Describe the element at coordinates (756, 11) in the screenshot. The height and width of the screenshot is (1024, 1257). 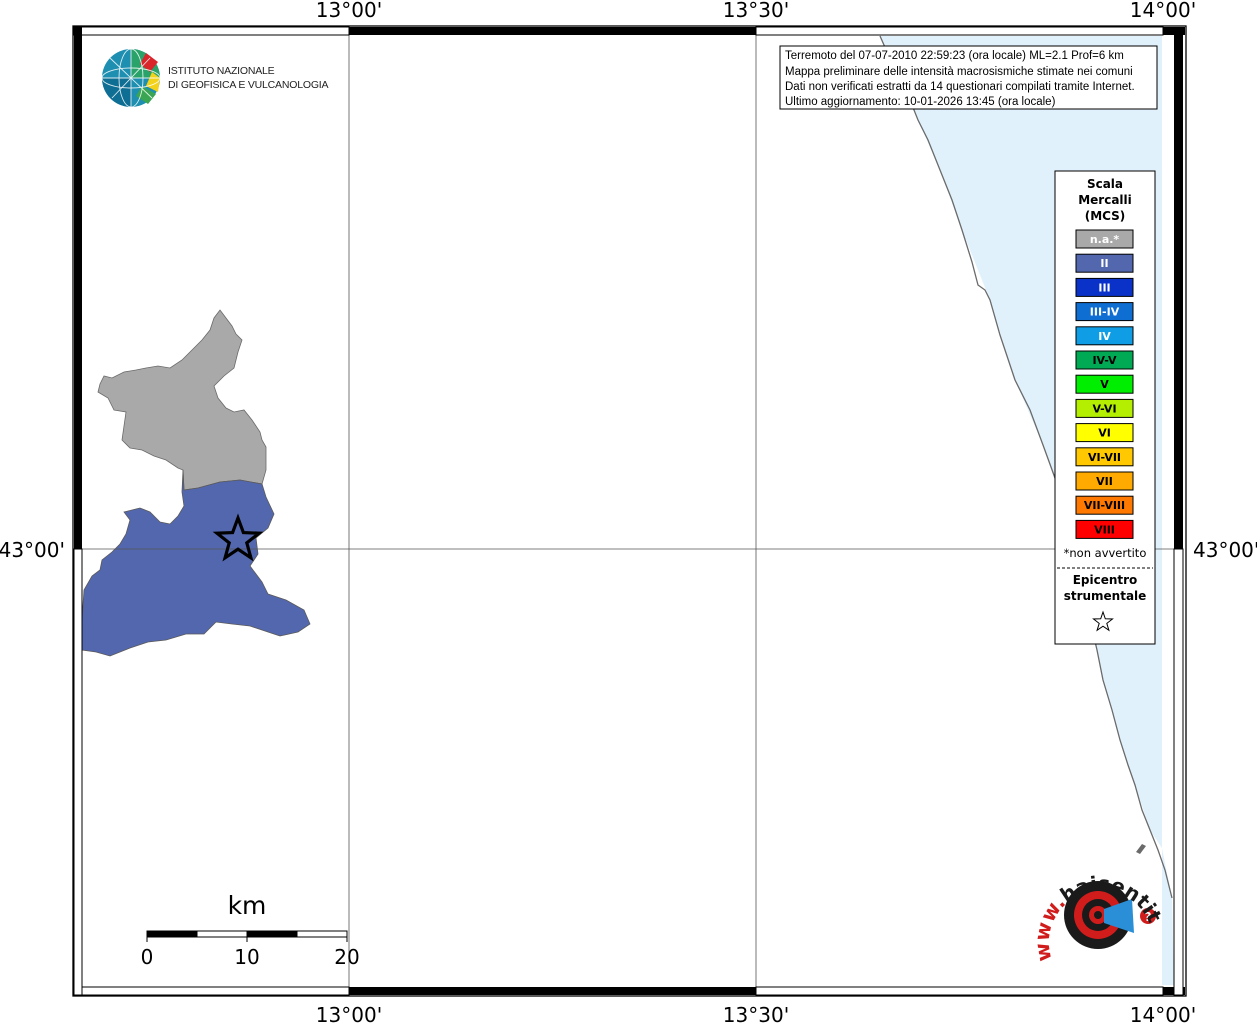
I see `tick-lon-top-2: 13°30'` at that location.